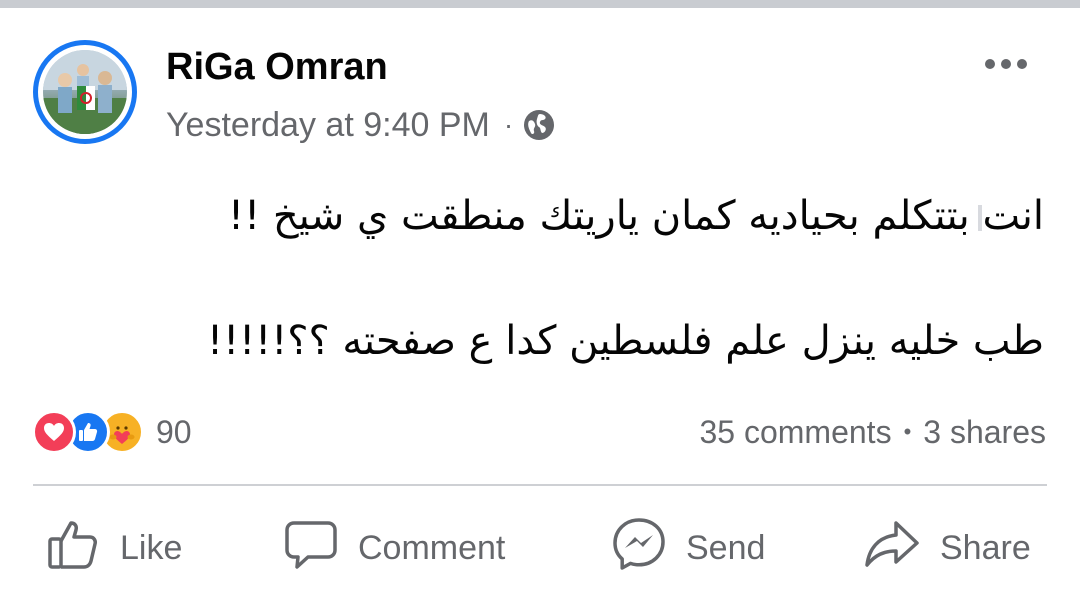 This screenshot has height=594, width=1080. Describe the element at coordinates (539, 125) in the screenshot. I see `globe-icon` at that location.